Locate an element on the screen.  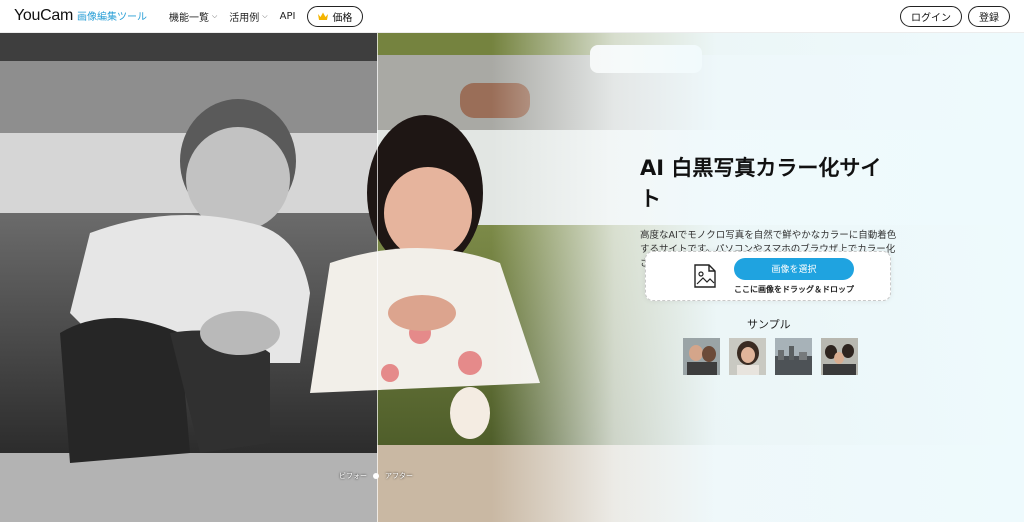
login-button: ログイン is located at coordinates (931, 16).